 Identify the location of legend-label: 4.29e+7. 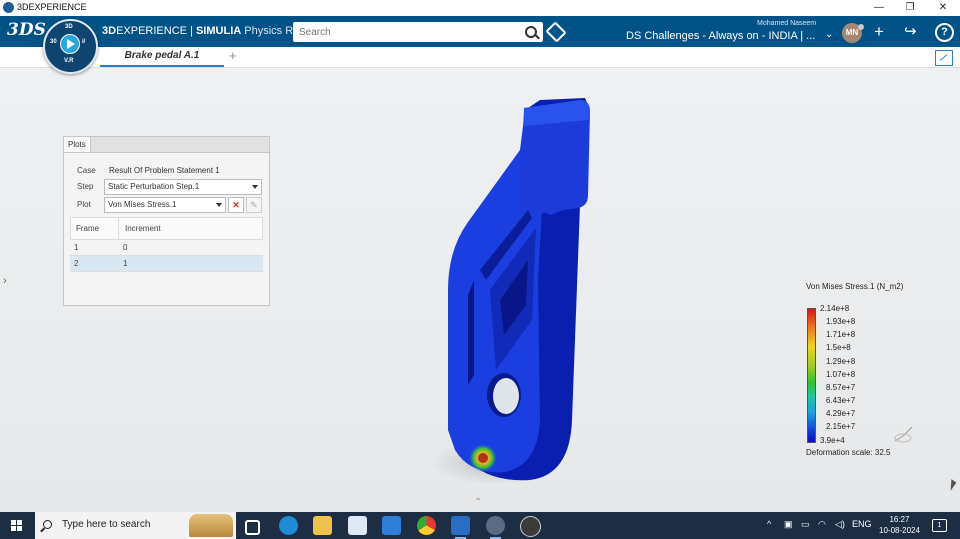
(841, 413).